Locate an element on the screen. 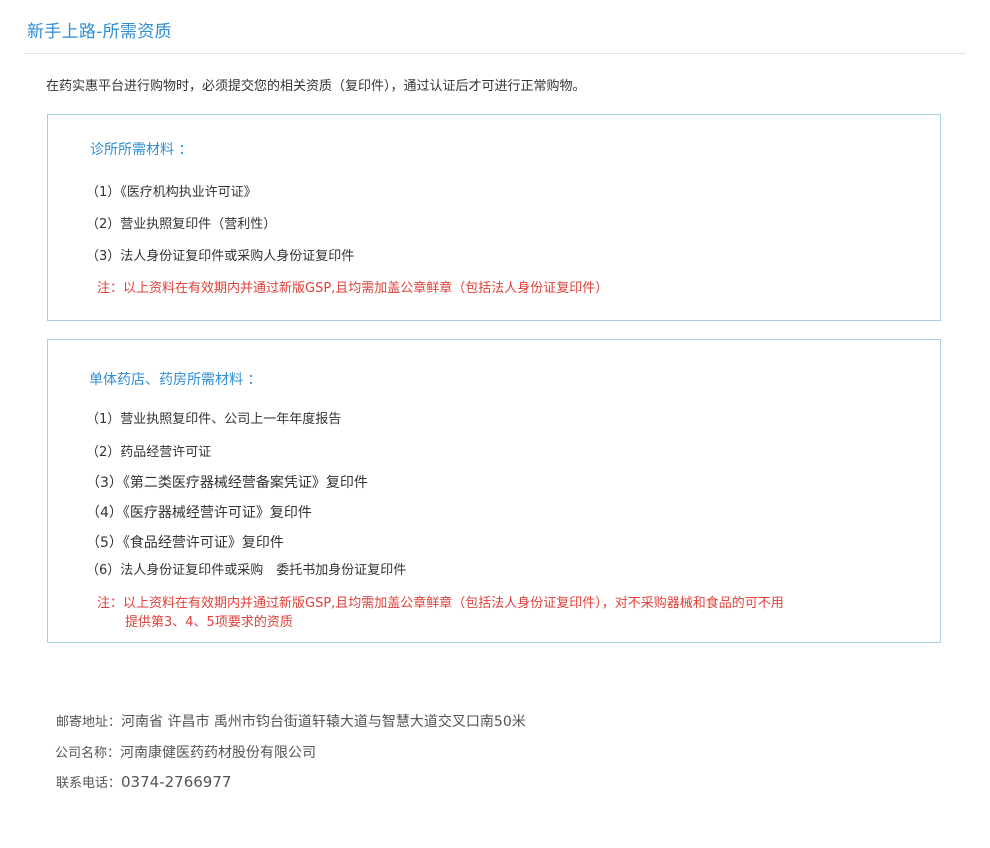  clinic-section-title: 诊所所需材料 ： is located at coordinates (141, 150).